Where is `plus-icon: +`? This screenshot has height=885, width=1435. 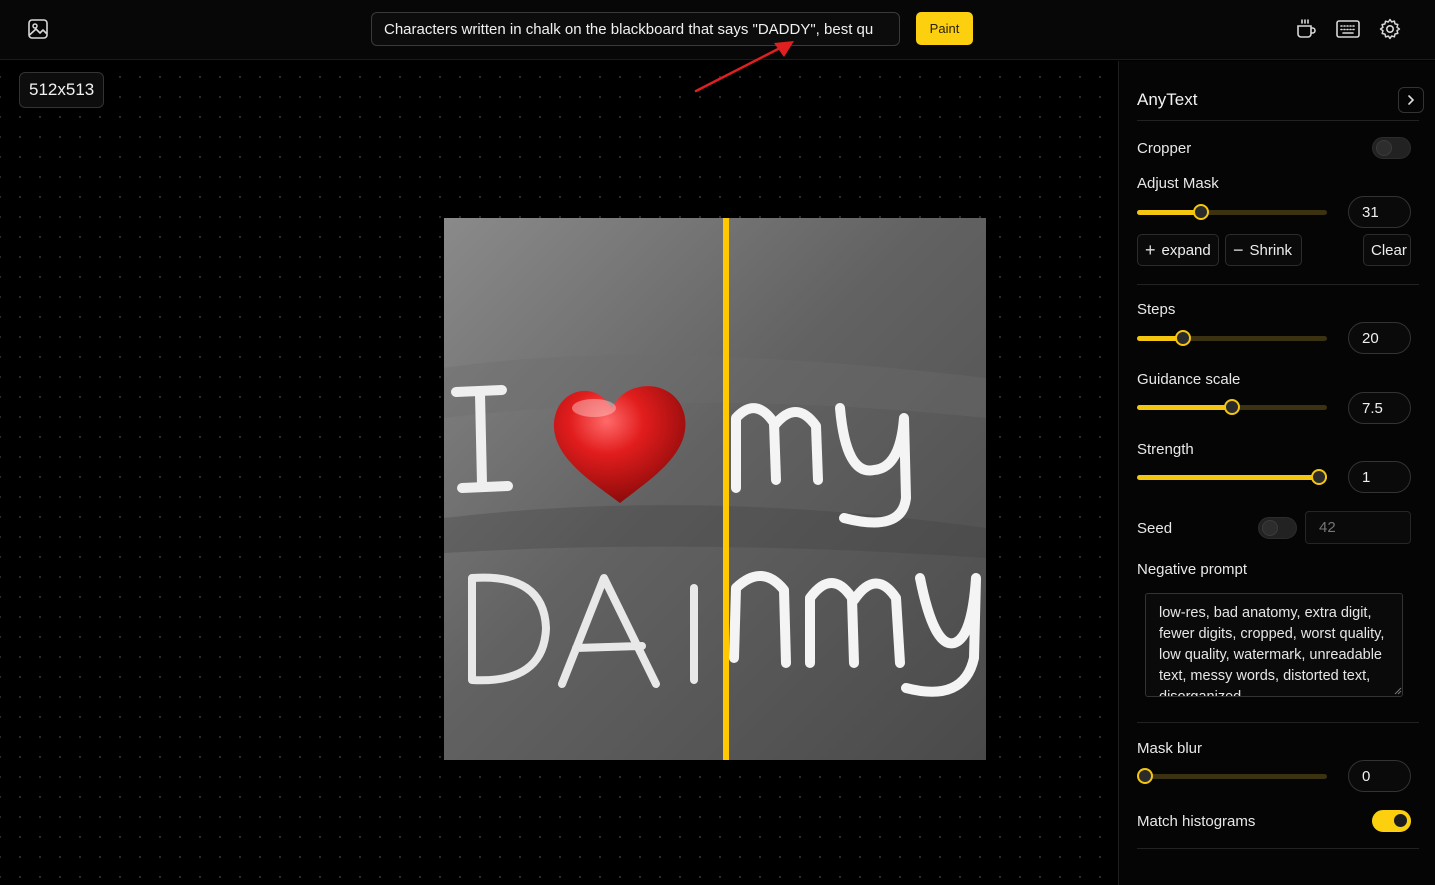 plus-icon: + is located at coordinates (1150, 249).